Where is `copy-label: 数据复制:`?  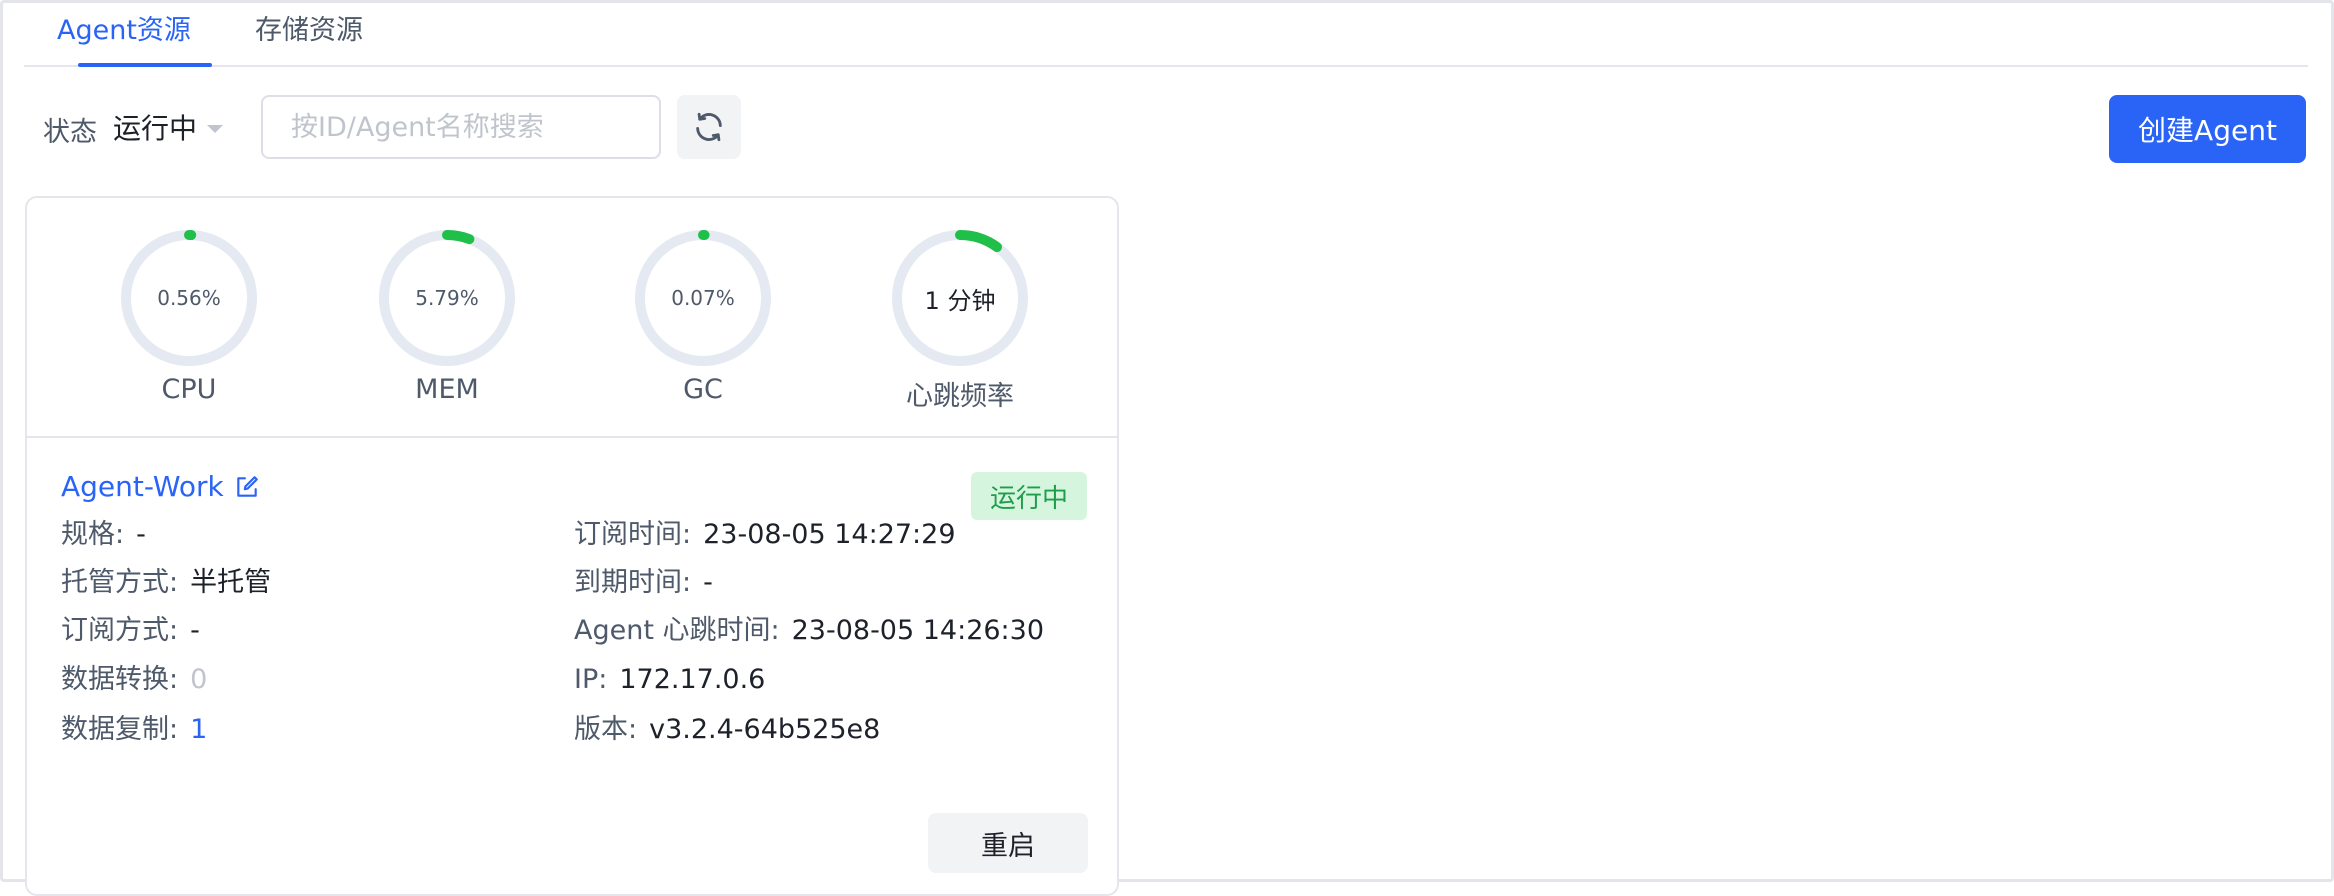
copy-label: 数据复制: is located at coordinates (120, 729).